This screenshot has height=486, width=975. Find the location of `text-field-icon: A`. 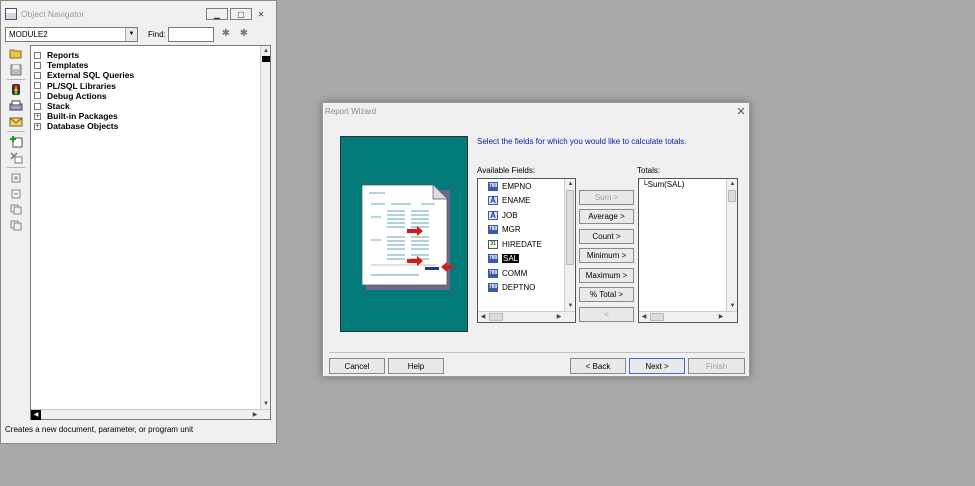

text-field-icon: A is located at coordinates (493, 215).